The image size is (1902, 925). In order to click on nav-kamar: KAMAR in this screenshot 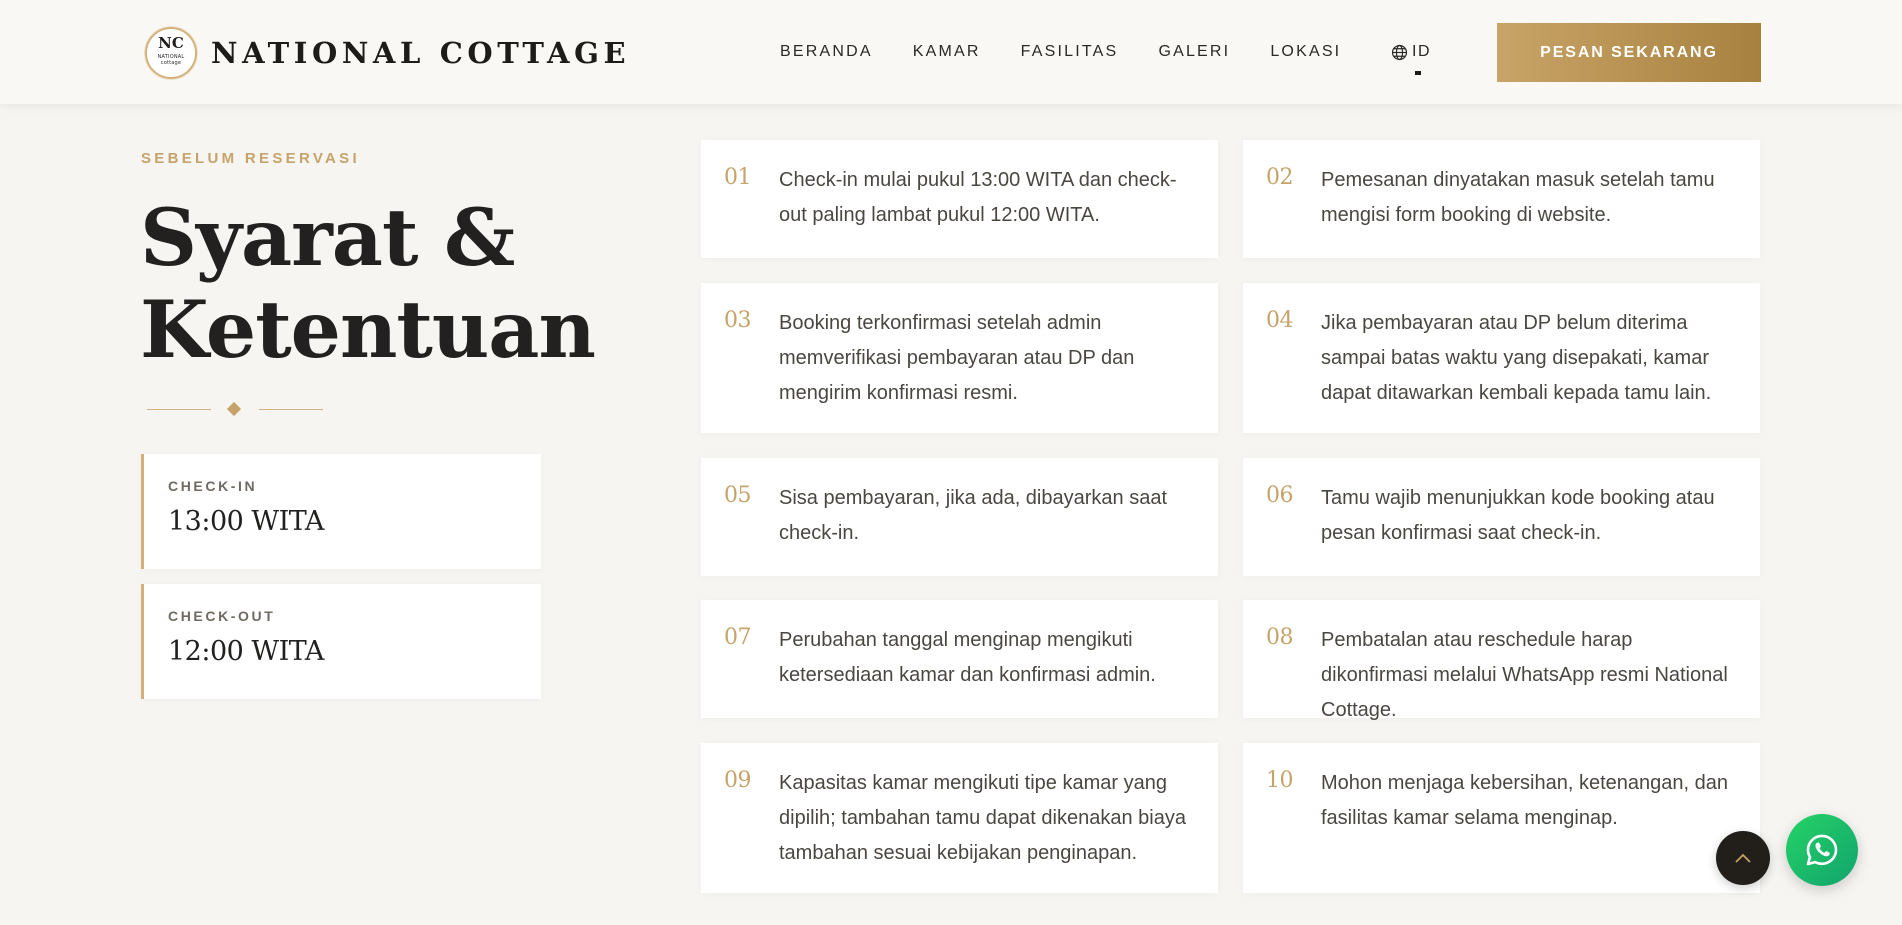, I will do `click(947, 52)`.